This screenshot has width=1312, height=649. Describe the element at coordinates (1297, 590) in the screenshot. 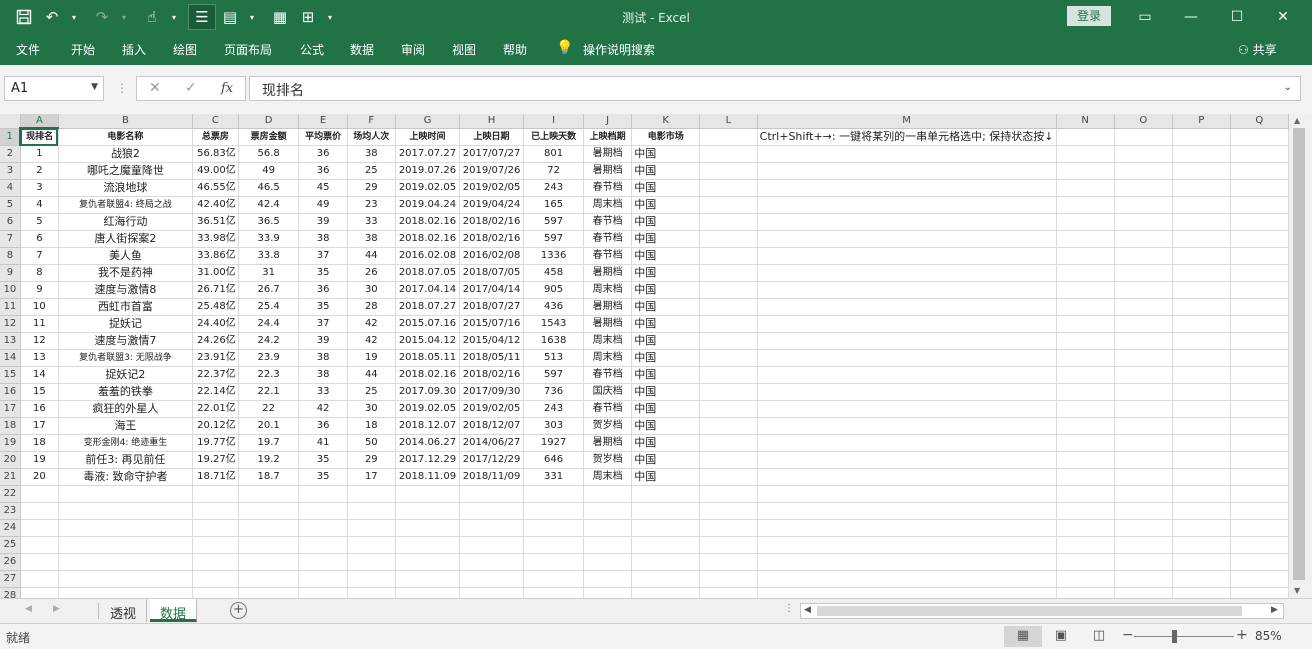

I see `scroll-down-icon: ▼` at that location.